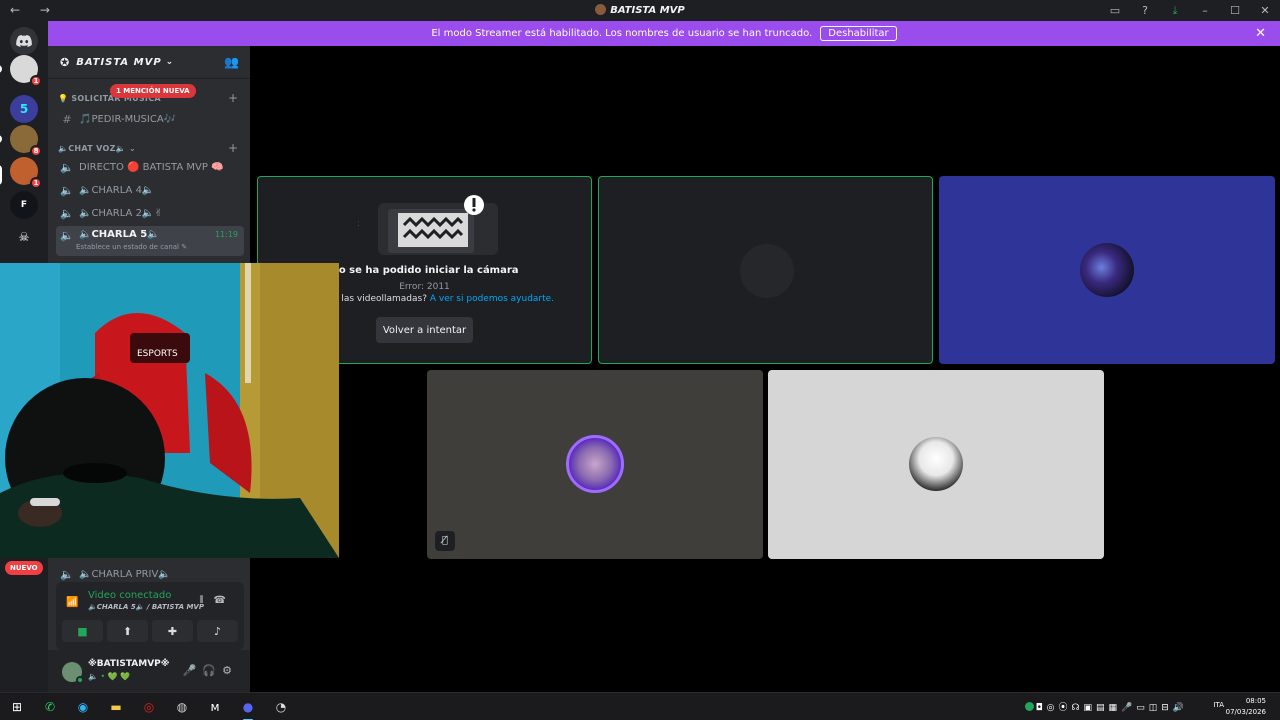 The width and height of the screenshot is (1280, 720). What do you see at coordinates (131, 247) in the screenshot?
I see `channel-status-hint: Establece un estado de canal ✎` at bounding box center [131, 247].